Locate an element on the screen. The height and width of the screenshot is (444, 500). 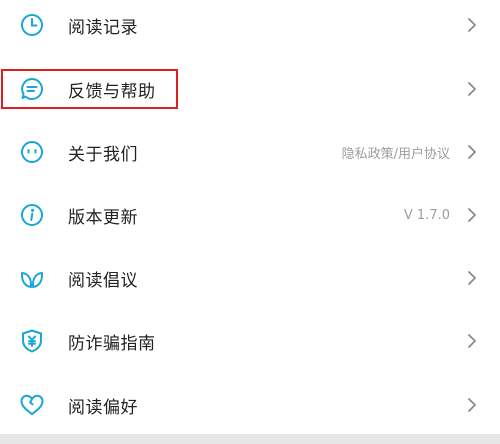
menu-item-label: 阅读倡议 is located at coordinates (103, 280).